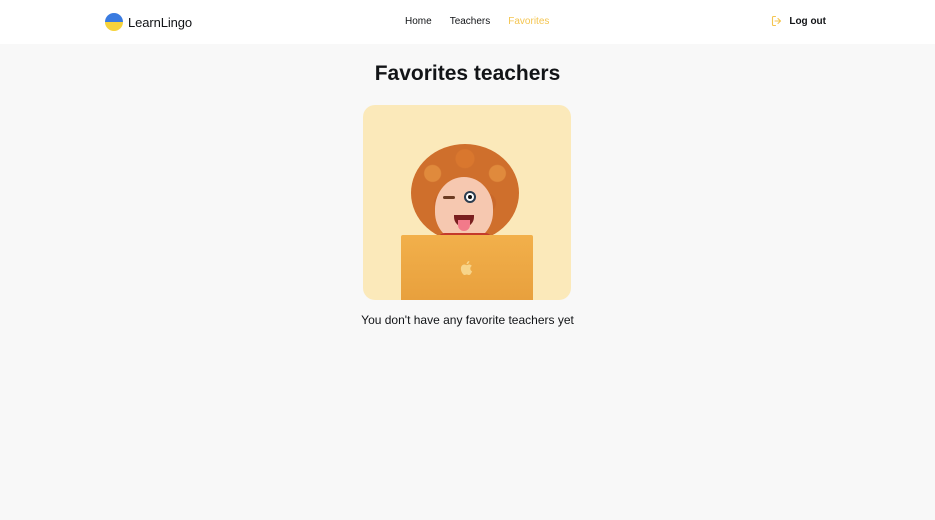  What do you see at coordinates (528, 21) in the screenshot?
I see `nav-favorites: Favorites` at bounding box center [528, 21].